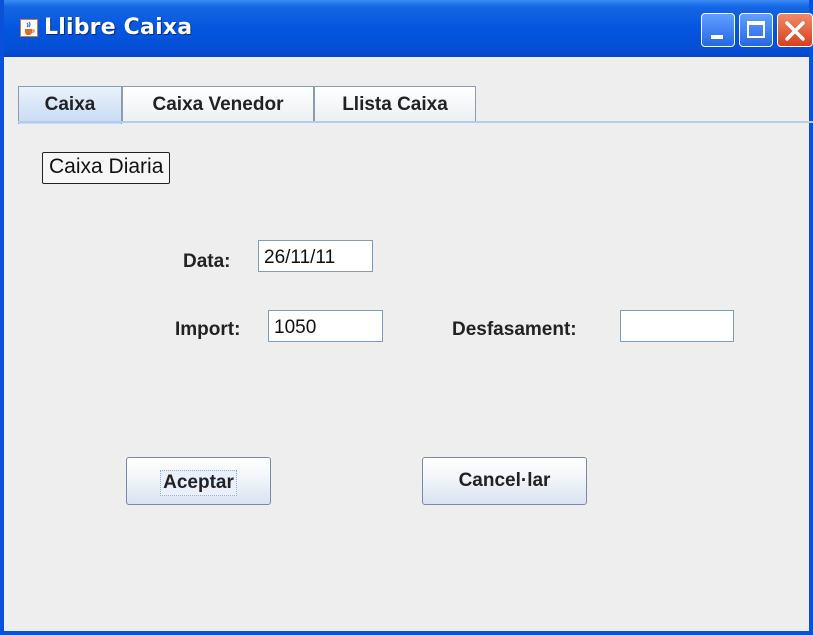 The height and width of the screenshot is (635, 813). I want to click on tab-caixa-venedor: Caixa Venedor, so click(218, 104).